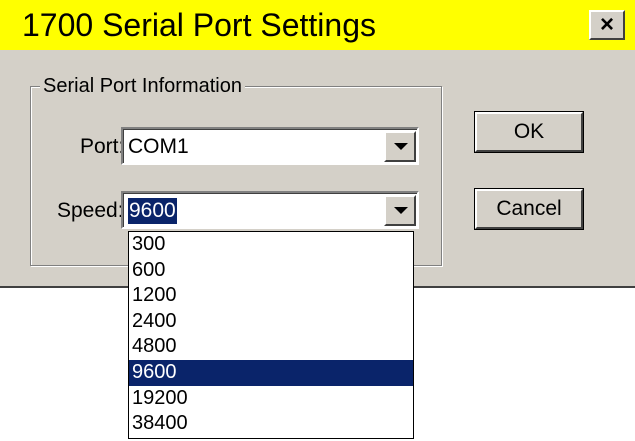  Describe the element at coordinates (271, 372) in the screenshot. I see `speed-option-highlighted: 9600` at that location.